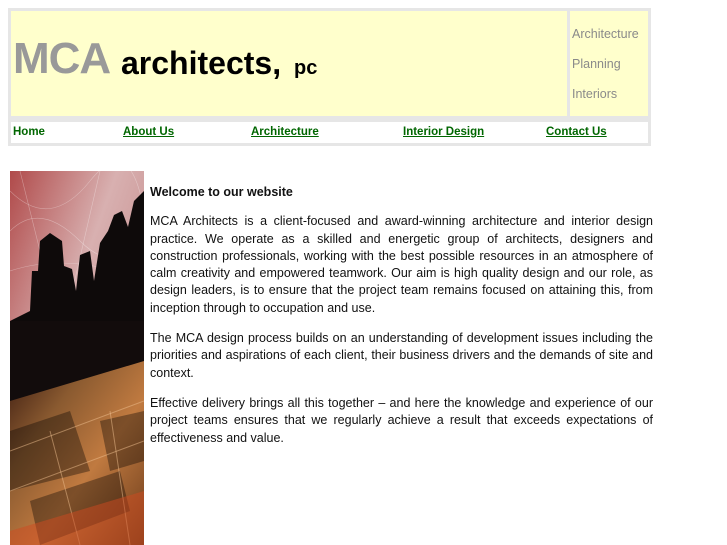 This screenshot has height=545, width=727. Describe the element at coordinates (306, 68) in the screenshot. I see `logo-pc: pc` at that location.